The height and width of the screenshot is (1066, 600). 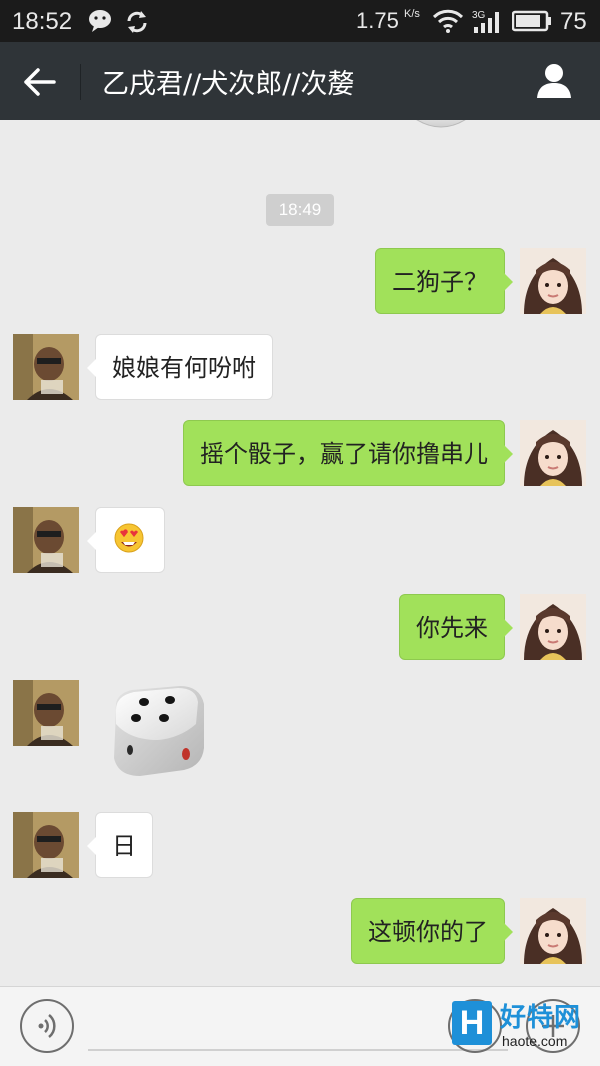 What do you see at coordinates (180, 367) in the screenshot?
I see `message-bubble-received: 娘娘有何吩咐` at bounding box center [180, 367].